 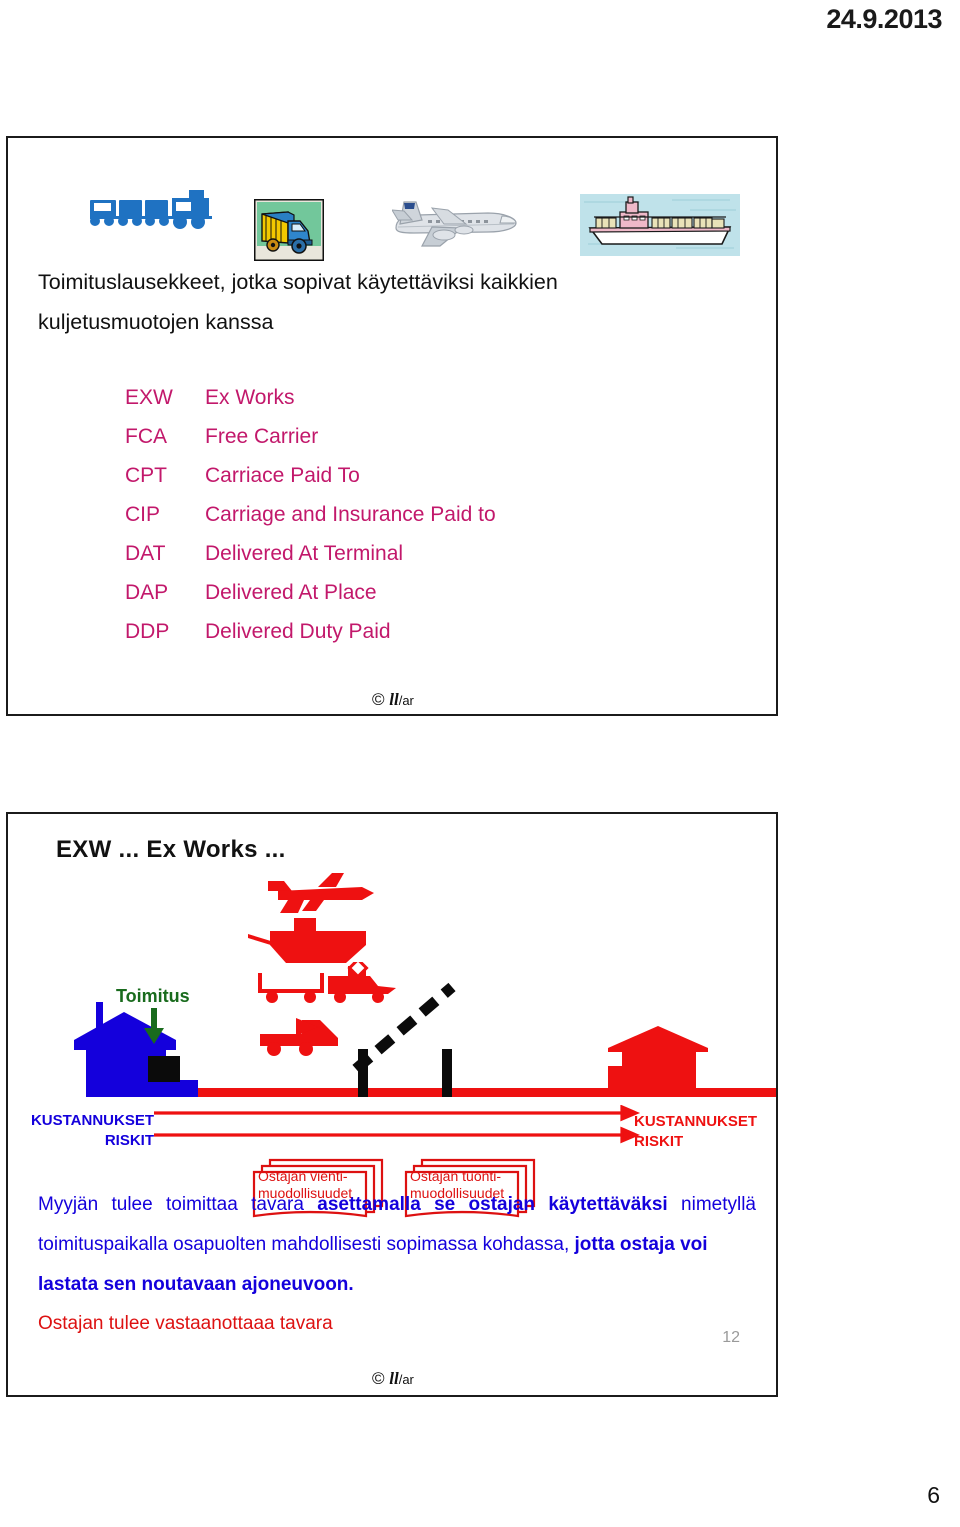 What do you see at coordinates (307, 940) in the screenshot?
I see `red-ship-icon` at bounding box center [307, 940].